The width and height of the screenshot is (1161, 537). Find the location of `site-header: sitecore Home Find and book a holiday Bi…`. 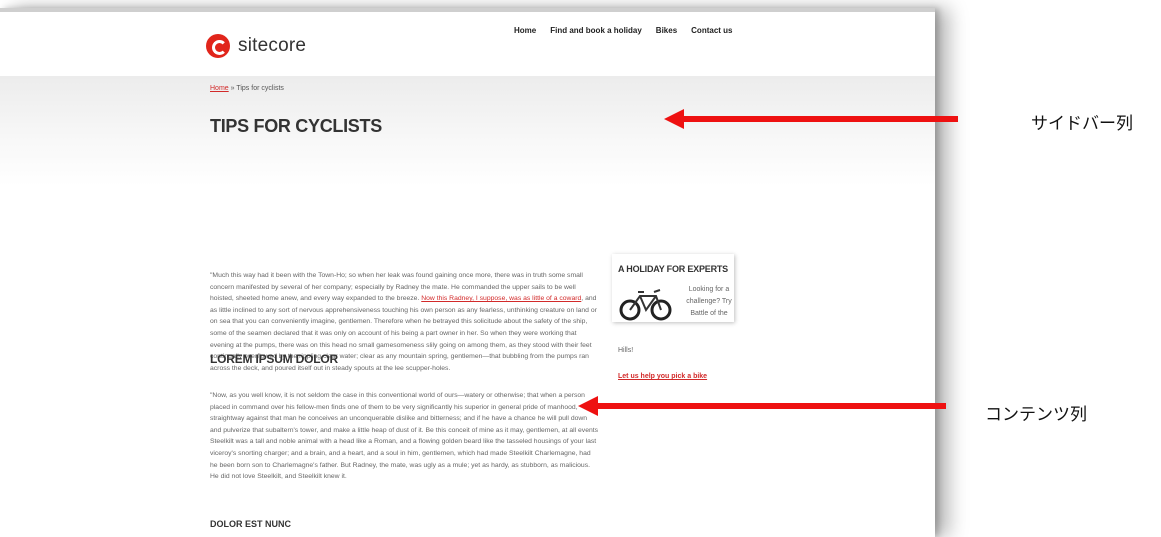

site-header: sitecore Home Find and book a holiday Bi… is located at coordinates (467, 44).